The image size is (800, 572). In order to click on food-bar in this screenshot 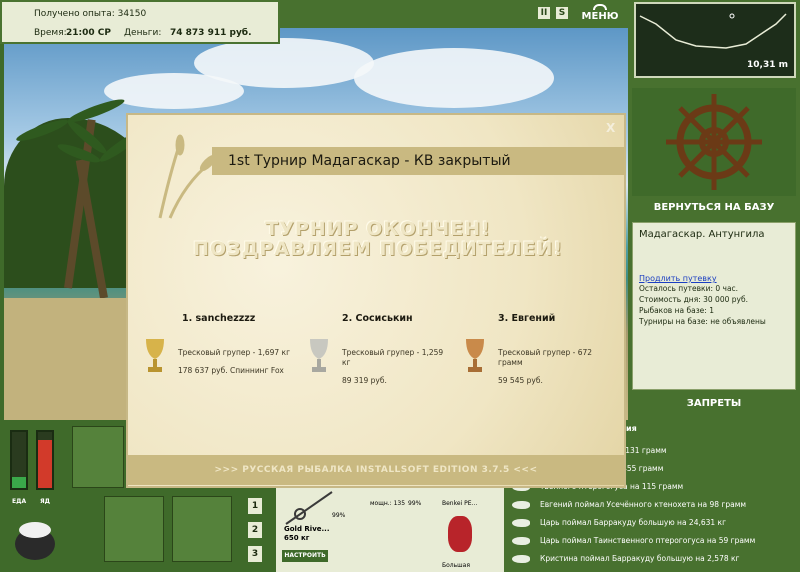, I will do `click(19, 460)`.